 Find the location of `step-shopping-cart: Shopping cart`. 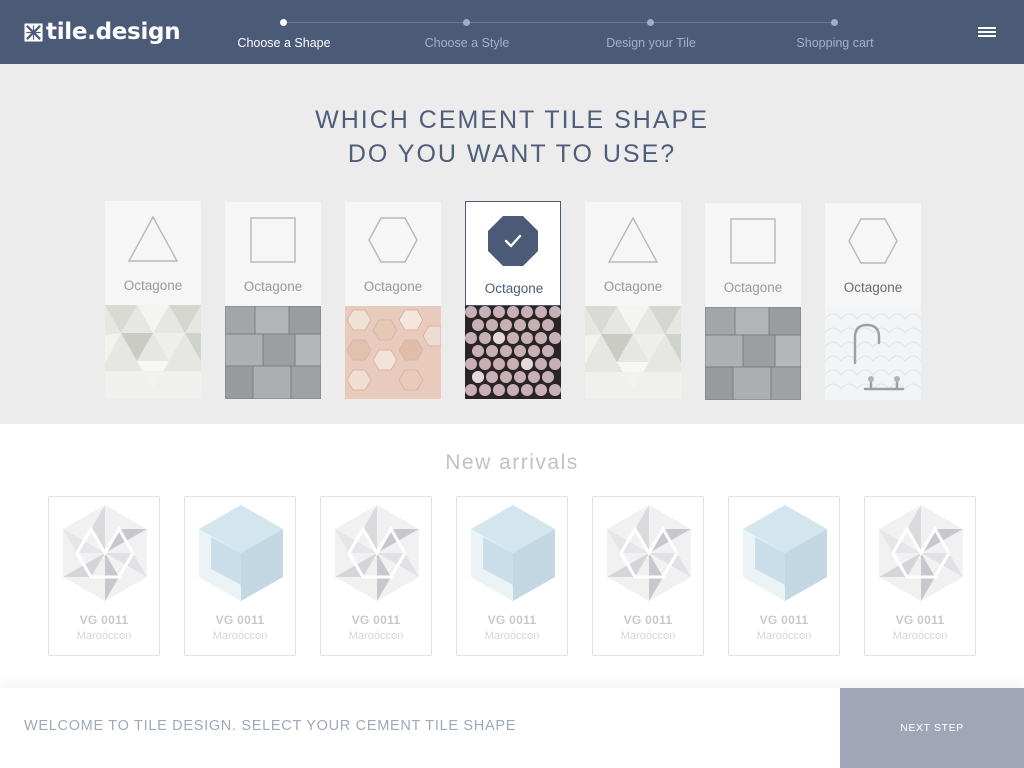

step-shopping-cart: Shopping cart is located at coordinates (835, 32).